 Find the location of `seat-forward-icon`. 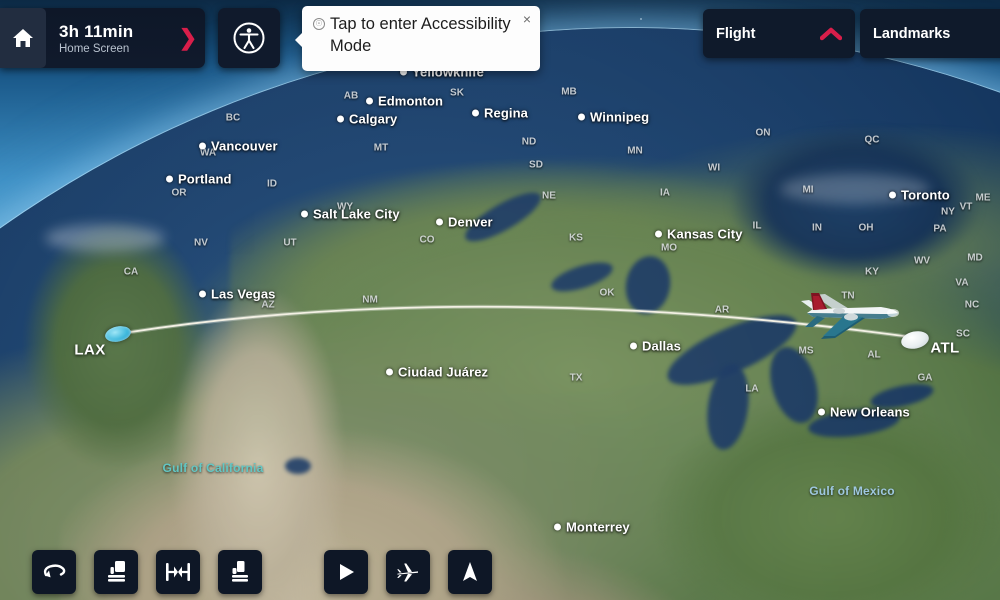

seat-forward-icon is located at coordinates (116, 571).